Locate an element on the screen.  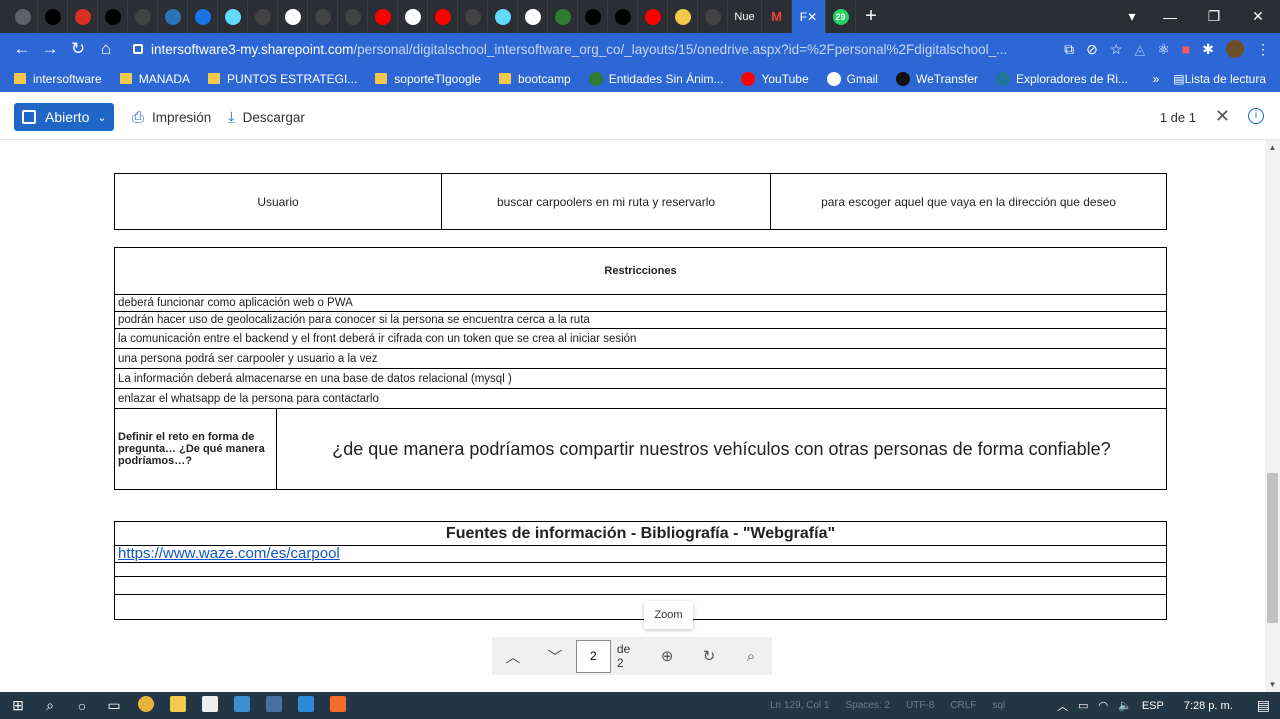
bookmark-item: soporteTIgoogle is located at coordinates (428, 79).